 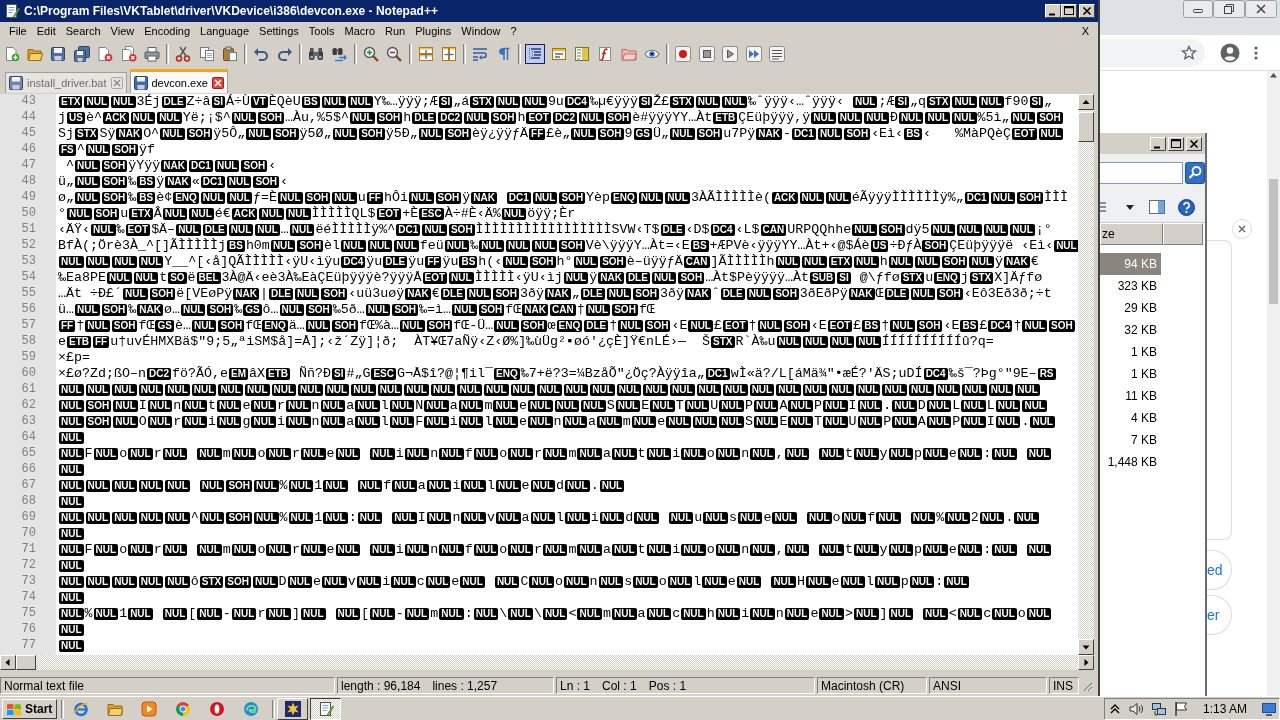 I want to click on code-line: ^ NUL SOH ÿYÿÿ NAK DC1 NUL SOH ‹, so click(x=171, y=166).